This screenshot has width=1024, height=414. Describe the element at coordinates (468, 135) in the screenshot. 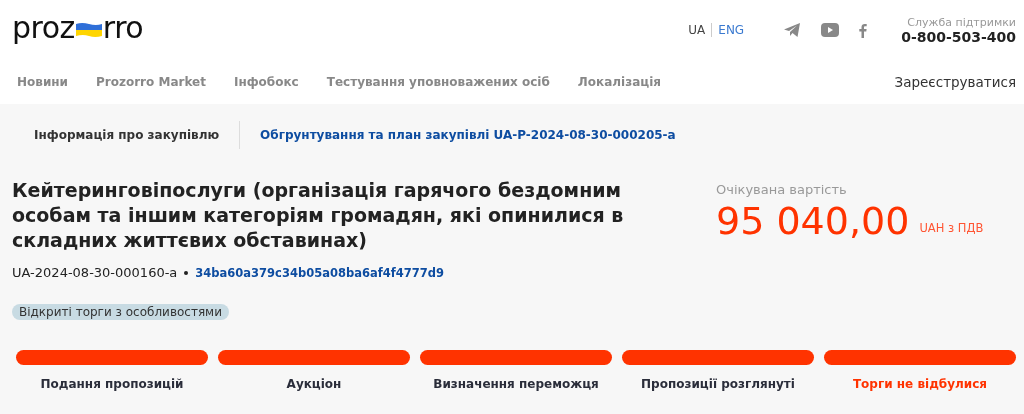

I see `tab: Обгрунтування та план закупівлі UA-P-2024-08-30-000205-a` at that location.